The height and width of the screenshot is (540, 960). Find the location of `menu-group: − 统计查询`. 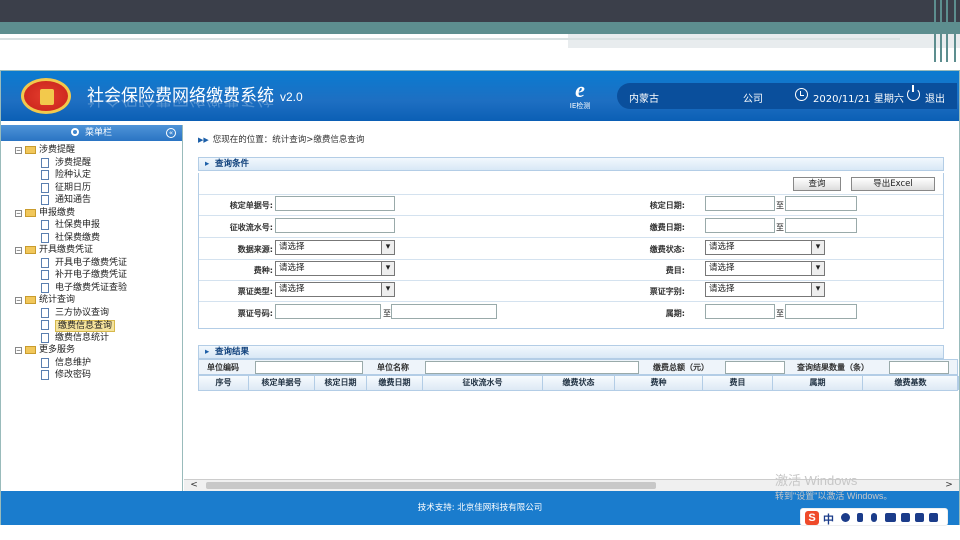

menu-group: − 统计查询 is located at coordinates (98, 300).